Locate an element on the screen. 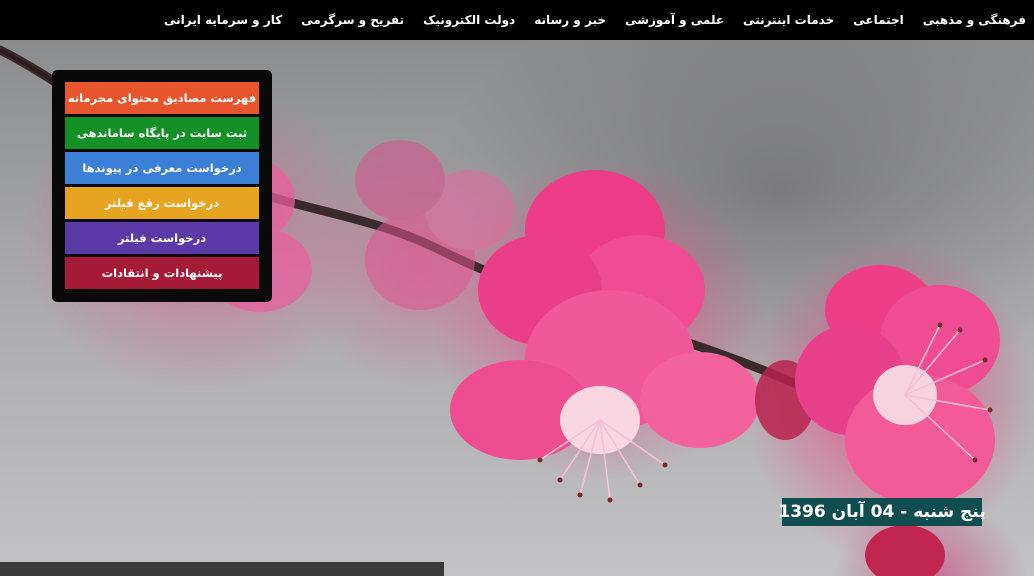 Image resolution: width=1034 pixels, height=576 pixels. nav-item-social: اجتماعی is located at coordinates (878, 20).